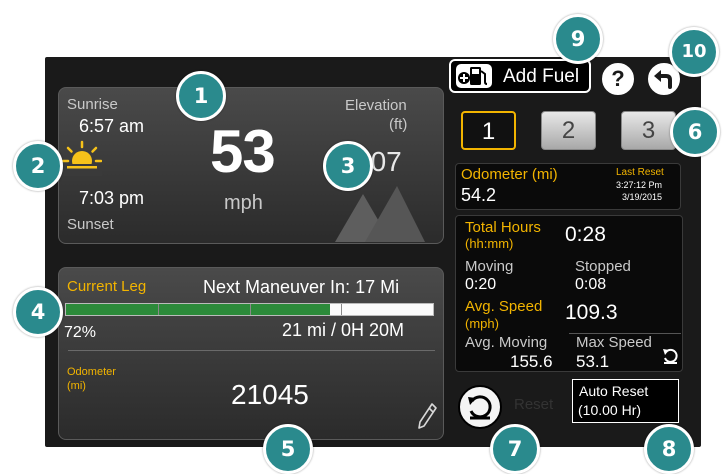 The width and height of the screenshot is (727, 474). I want to click on divider, so click(251, 350).